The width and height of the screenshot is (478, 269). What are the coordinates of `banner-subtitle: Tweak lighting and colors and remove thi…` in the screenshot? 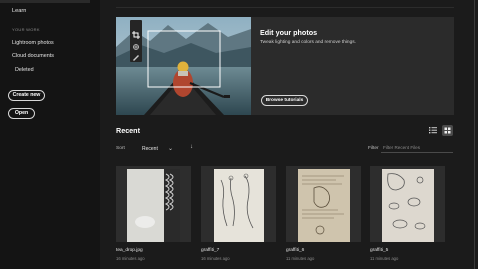 It's located at (308, 42).